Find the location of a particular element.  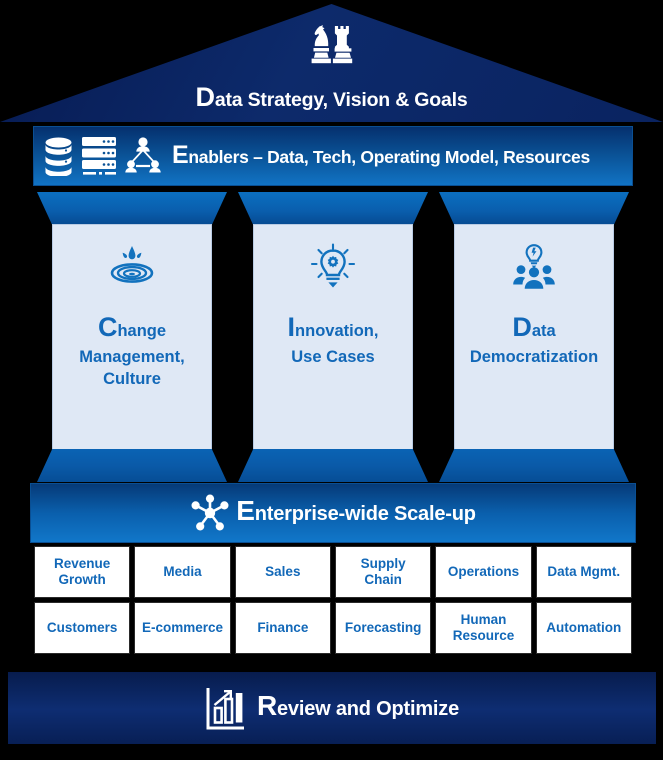

pillar-label: Change Management, Culture is located at coordinates (131, 352).